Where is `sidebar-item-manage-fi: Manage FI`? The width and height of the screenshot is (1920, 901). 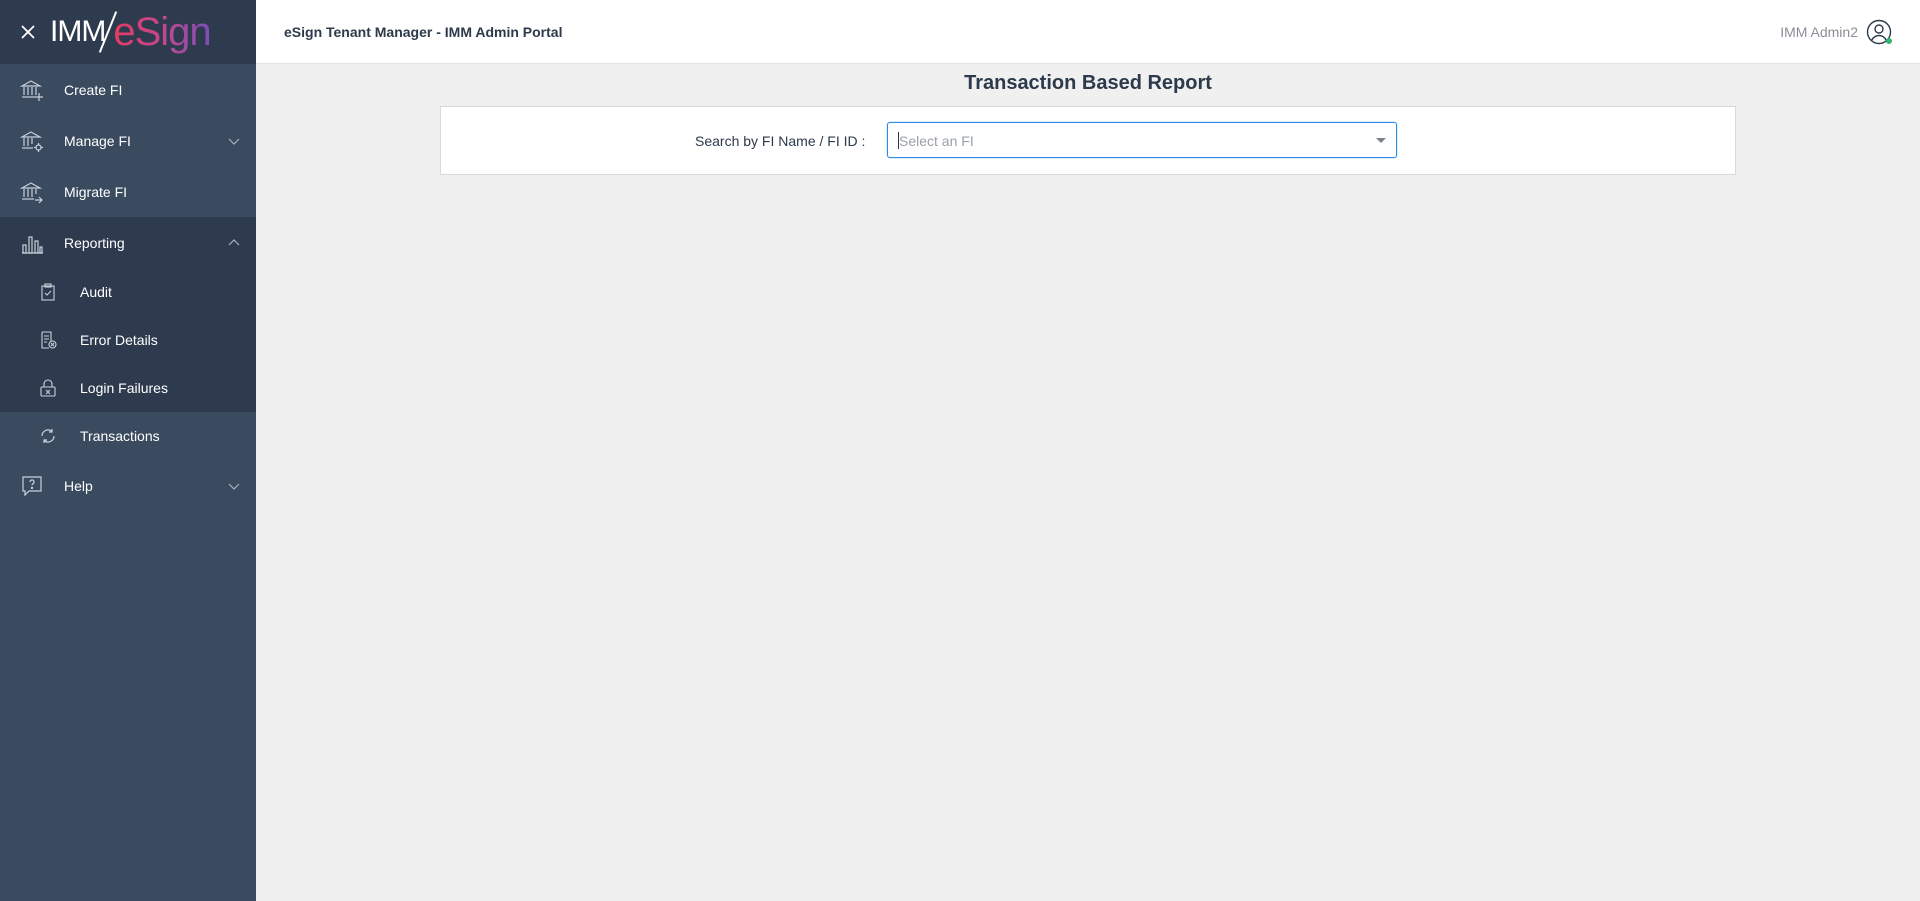
sidebar-item-manage-fi: Manage FI is located at coordinates (128, 140).